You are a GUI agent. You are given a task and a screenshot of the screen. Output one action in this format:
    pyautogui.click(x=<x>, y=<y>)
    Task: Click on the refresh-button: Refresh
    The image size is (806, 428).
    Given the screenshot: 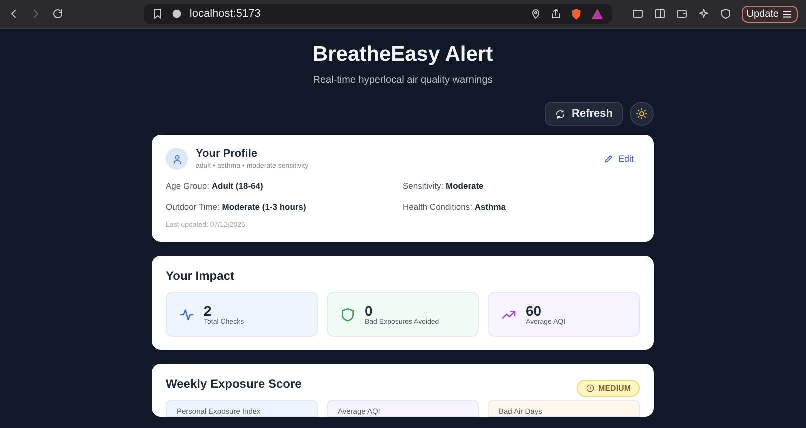 What is the action you would take?
    pyautogui.click(x=584, y=114)
    